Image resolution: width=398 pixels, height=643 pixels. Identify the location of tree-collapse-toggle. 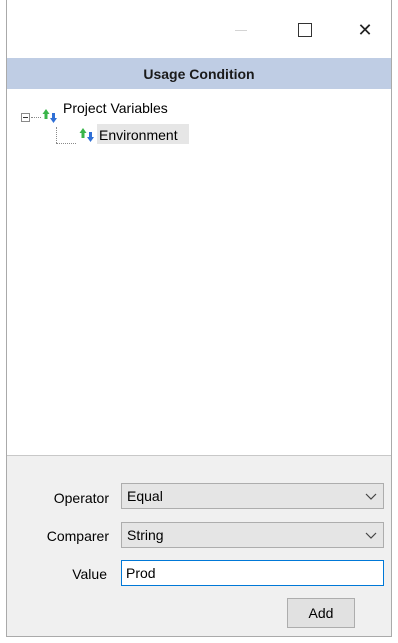
(25, 117).